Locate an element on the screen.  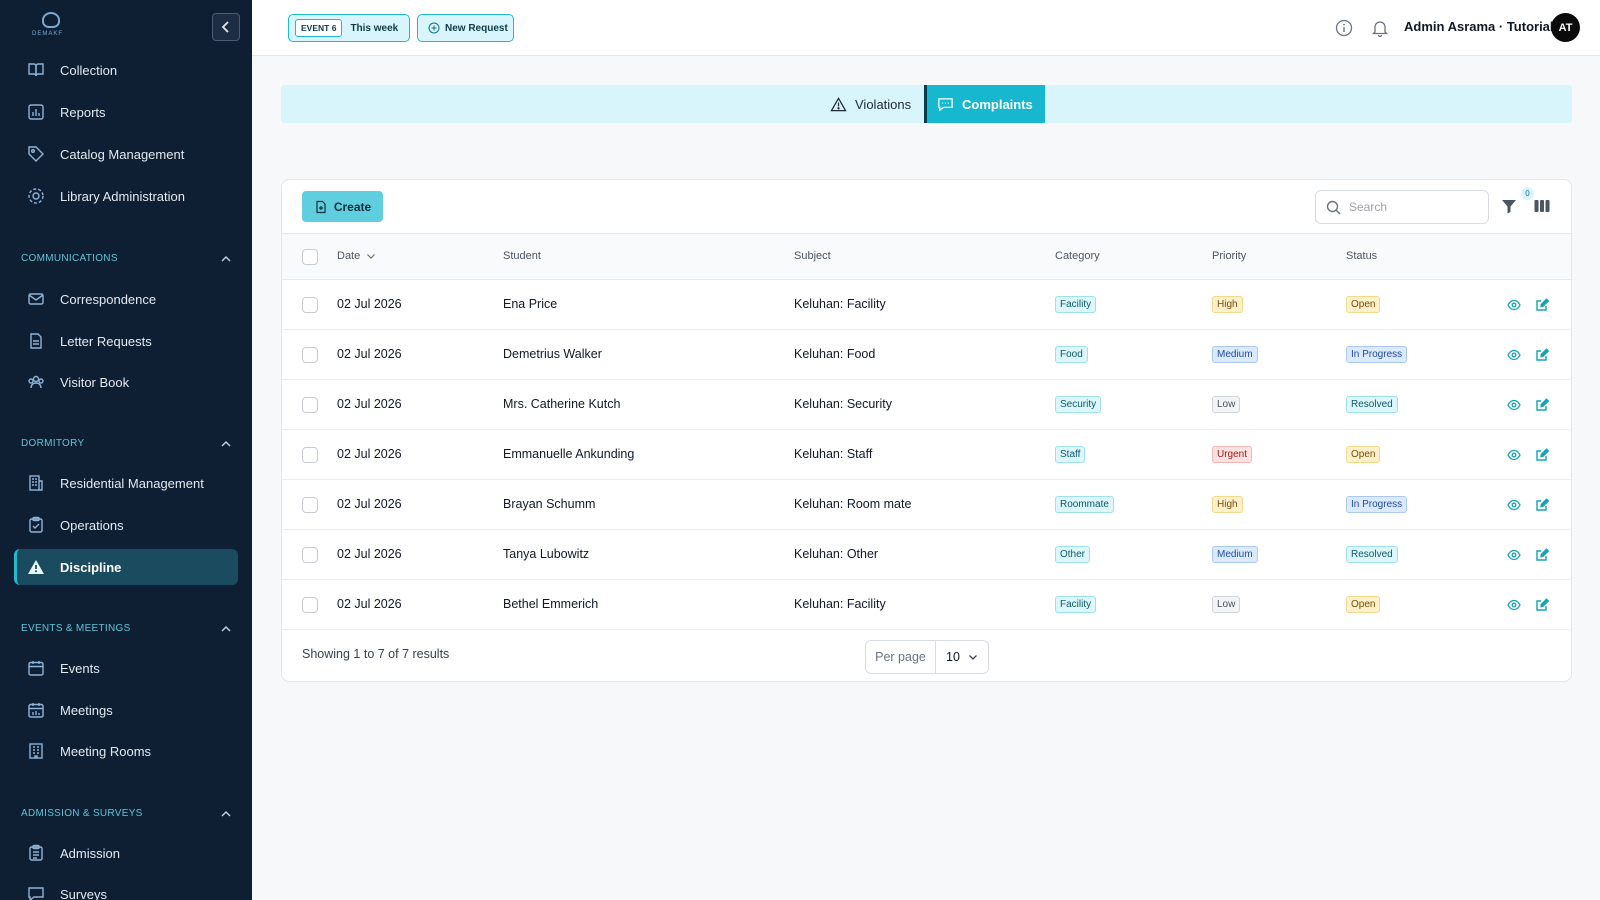
select-all-checkbox is located at coordinates (310, 257).